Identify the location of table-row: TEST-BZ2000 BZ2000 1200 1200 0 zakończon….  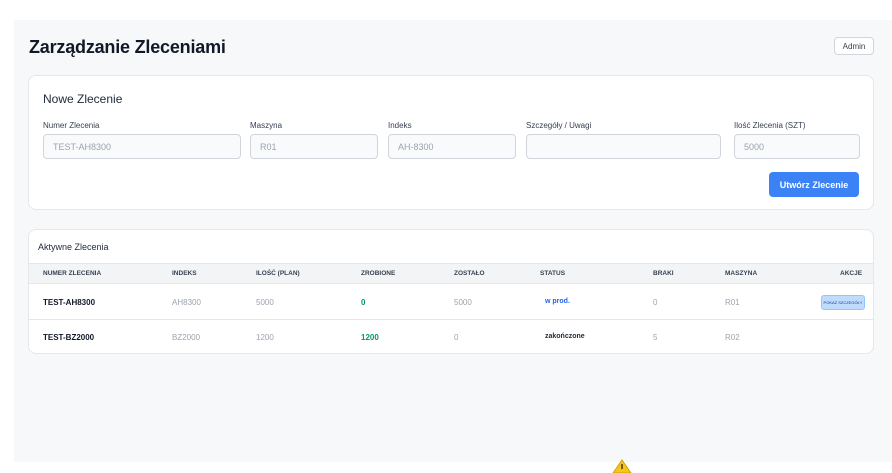
(451, 336).